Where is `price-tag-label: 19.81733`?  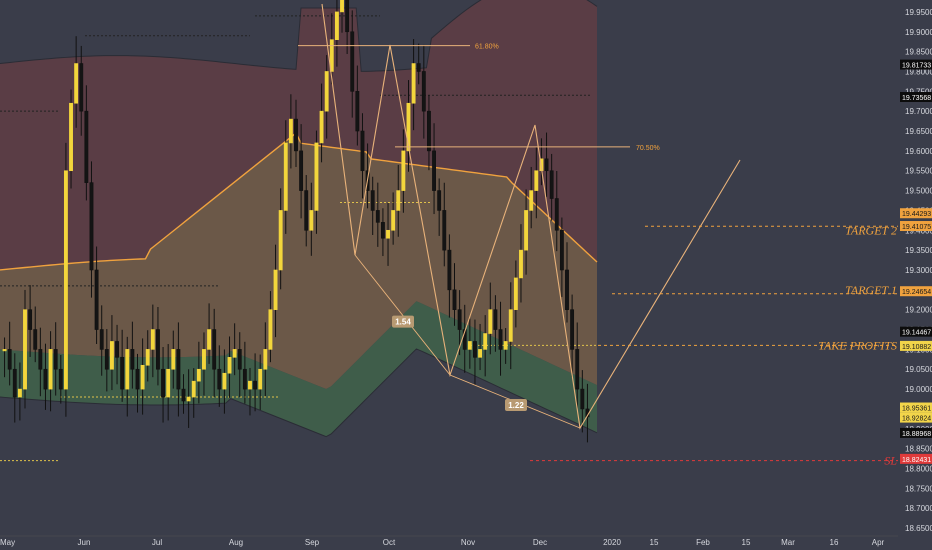
price-tag-label: 19.81733 is located at coordinates (916, 66).